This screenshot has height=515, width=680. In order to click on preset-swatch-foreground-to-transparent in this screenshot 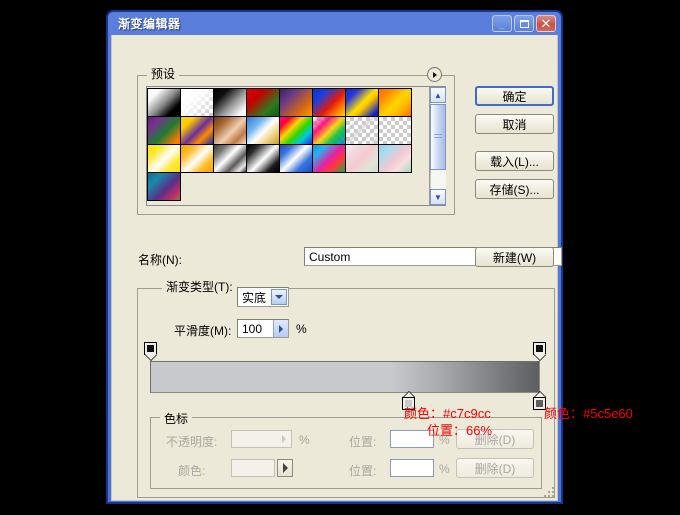, I will do `click(197, 102)`.